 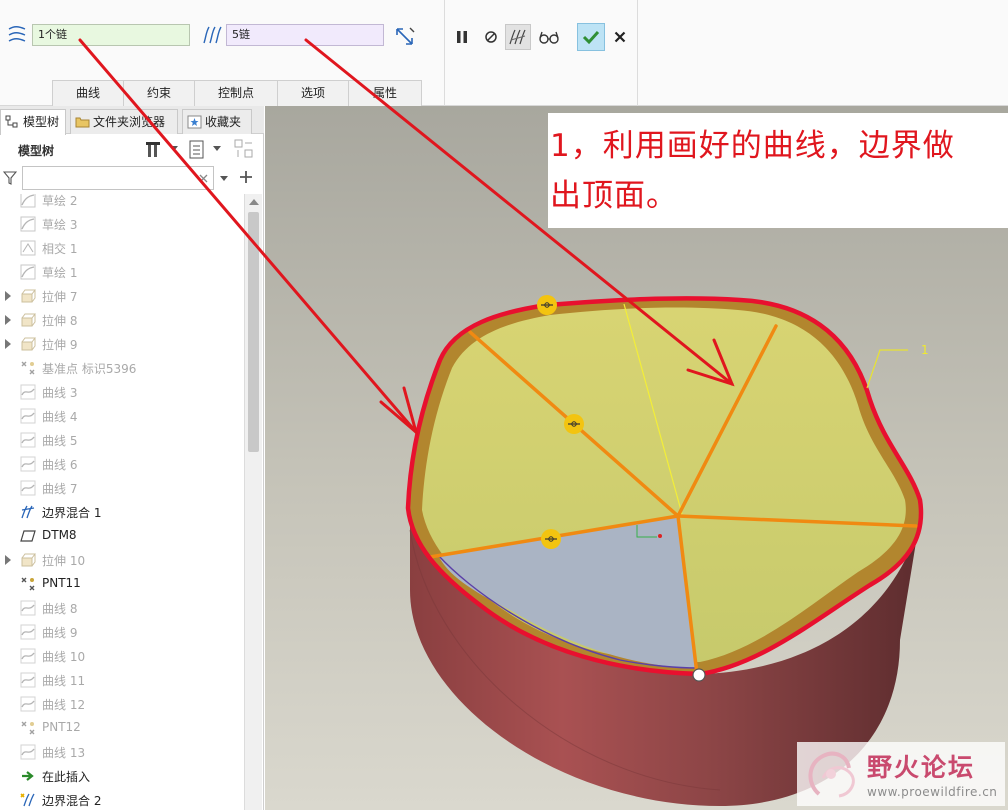 What do you see at coordinates (504, 53) in the screenshot?
I see `boundary-blend-dashboard: 1个链 5链 曲线 约束 控制点 选项 属性` at bounding box center [504, 53].